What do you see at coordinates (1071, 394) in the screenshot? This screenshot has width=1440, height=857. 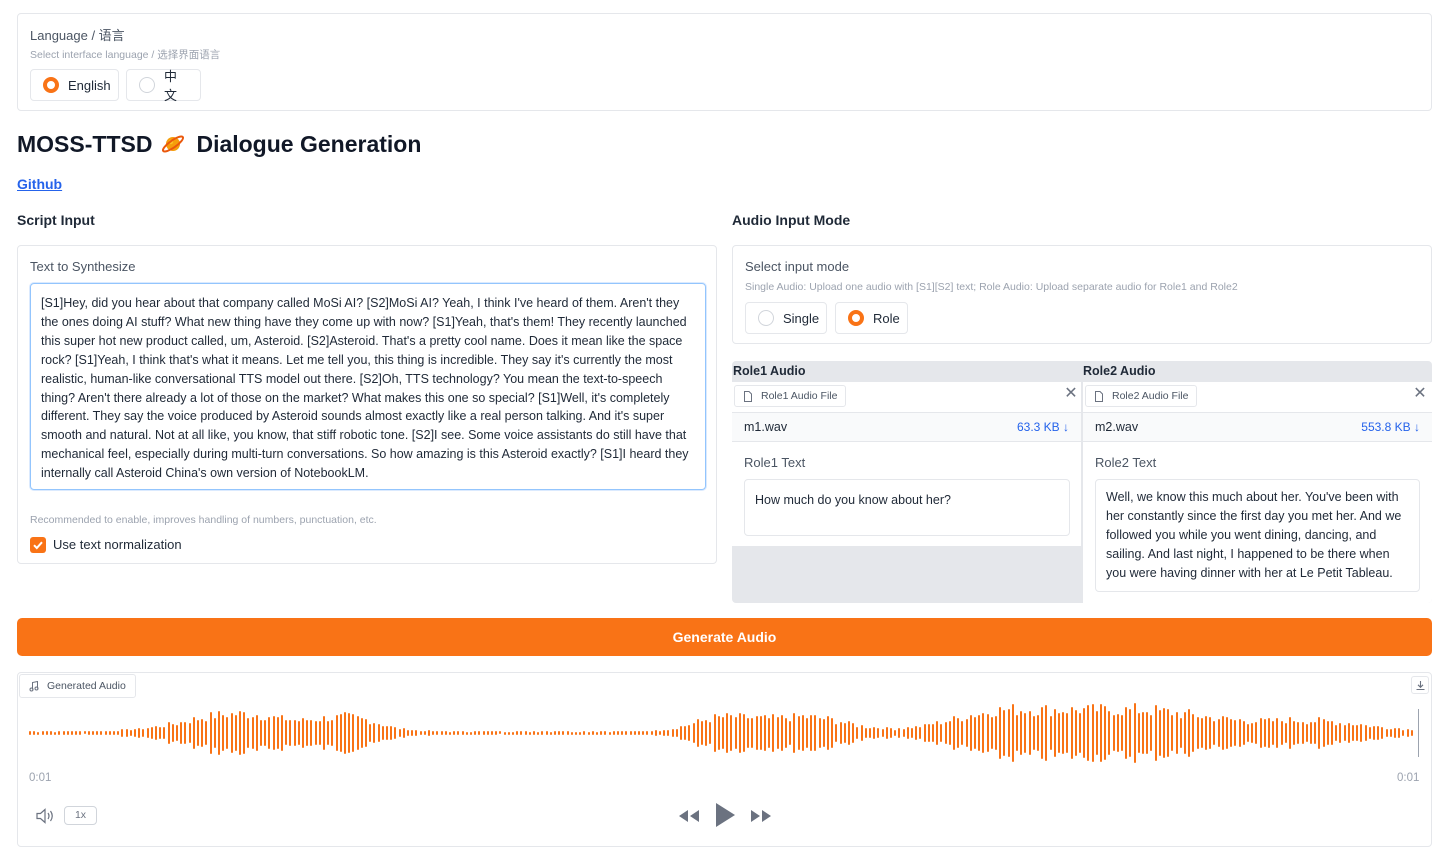 I see `role1-clear-icon: ✕` at bounding box center [1071, 394].